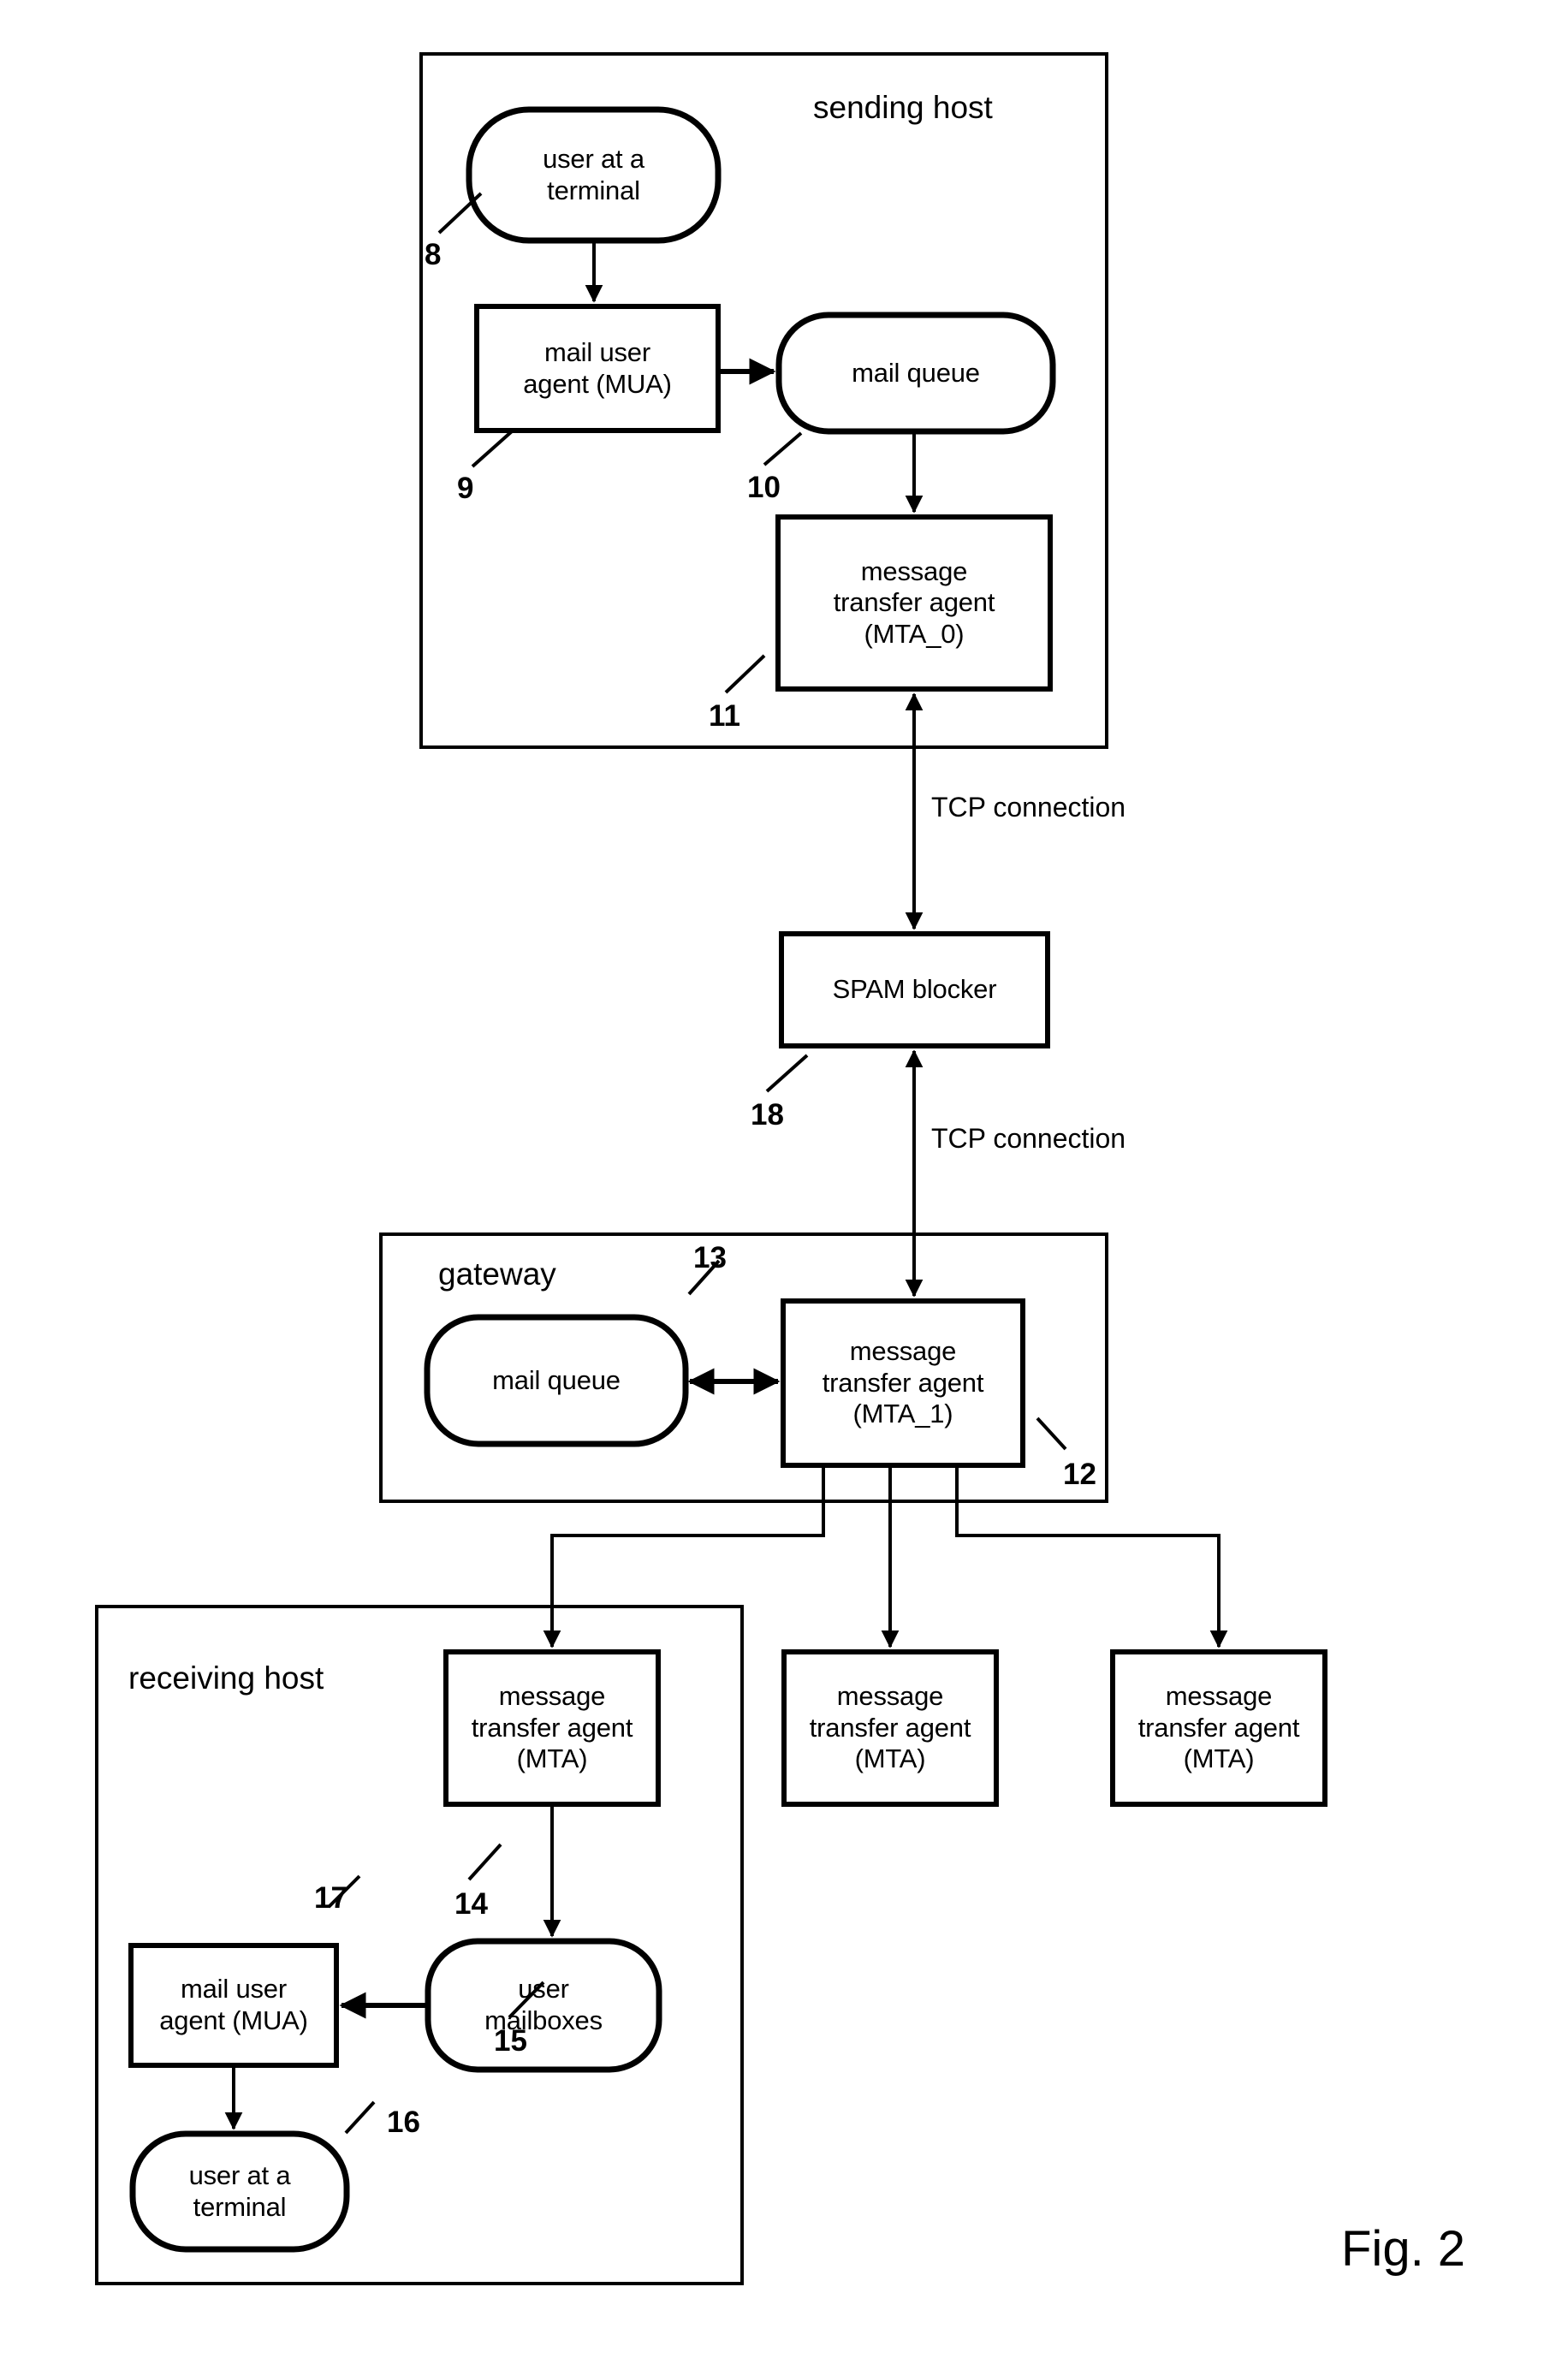 This screenshot has height=2370, width=1568. I want to click on reference-number-12: 12, so click(1079, 1474).